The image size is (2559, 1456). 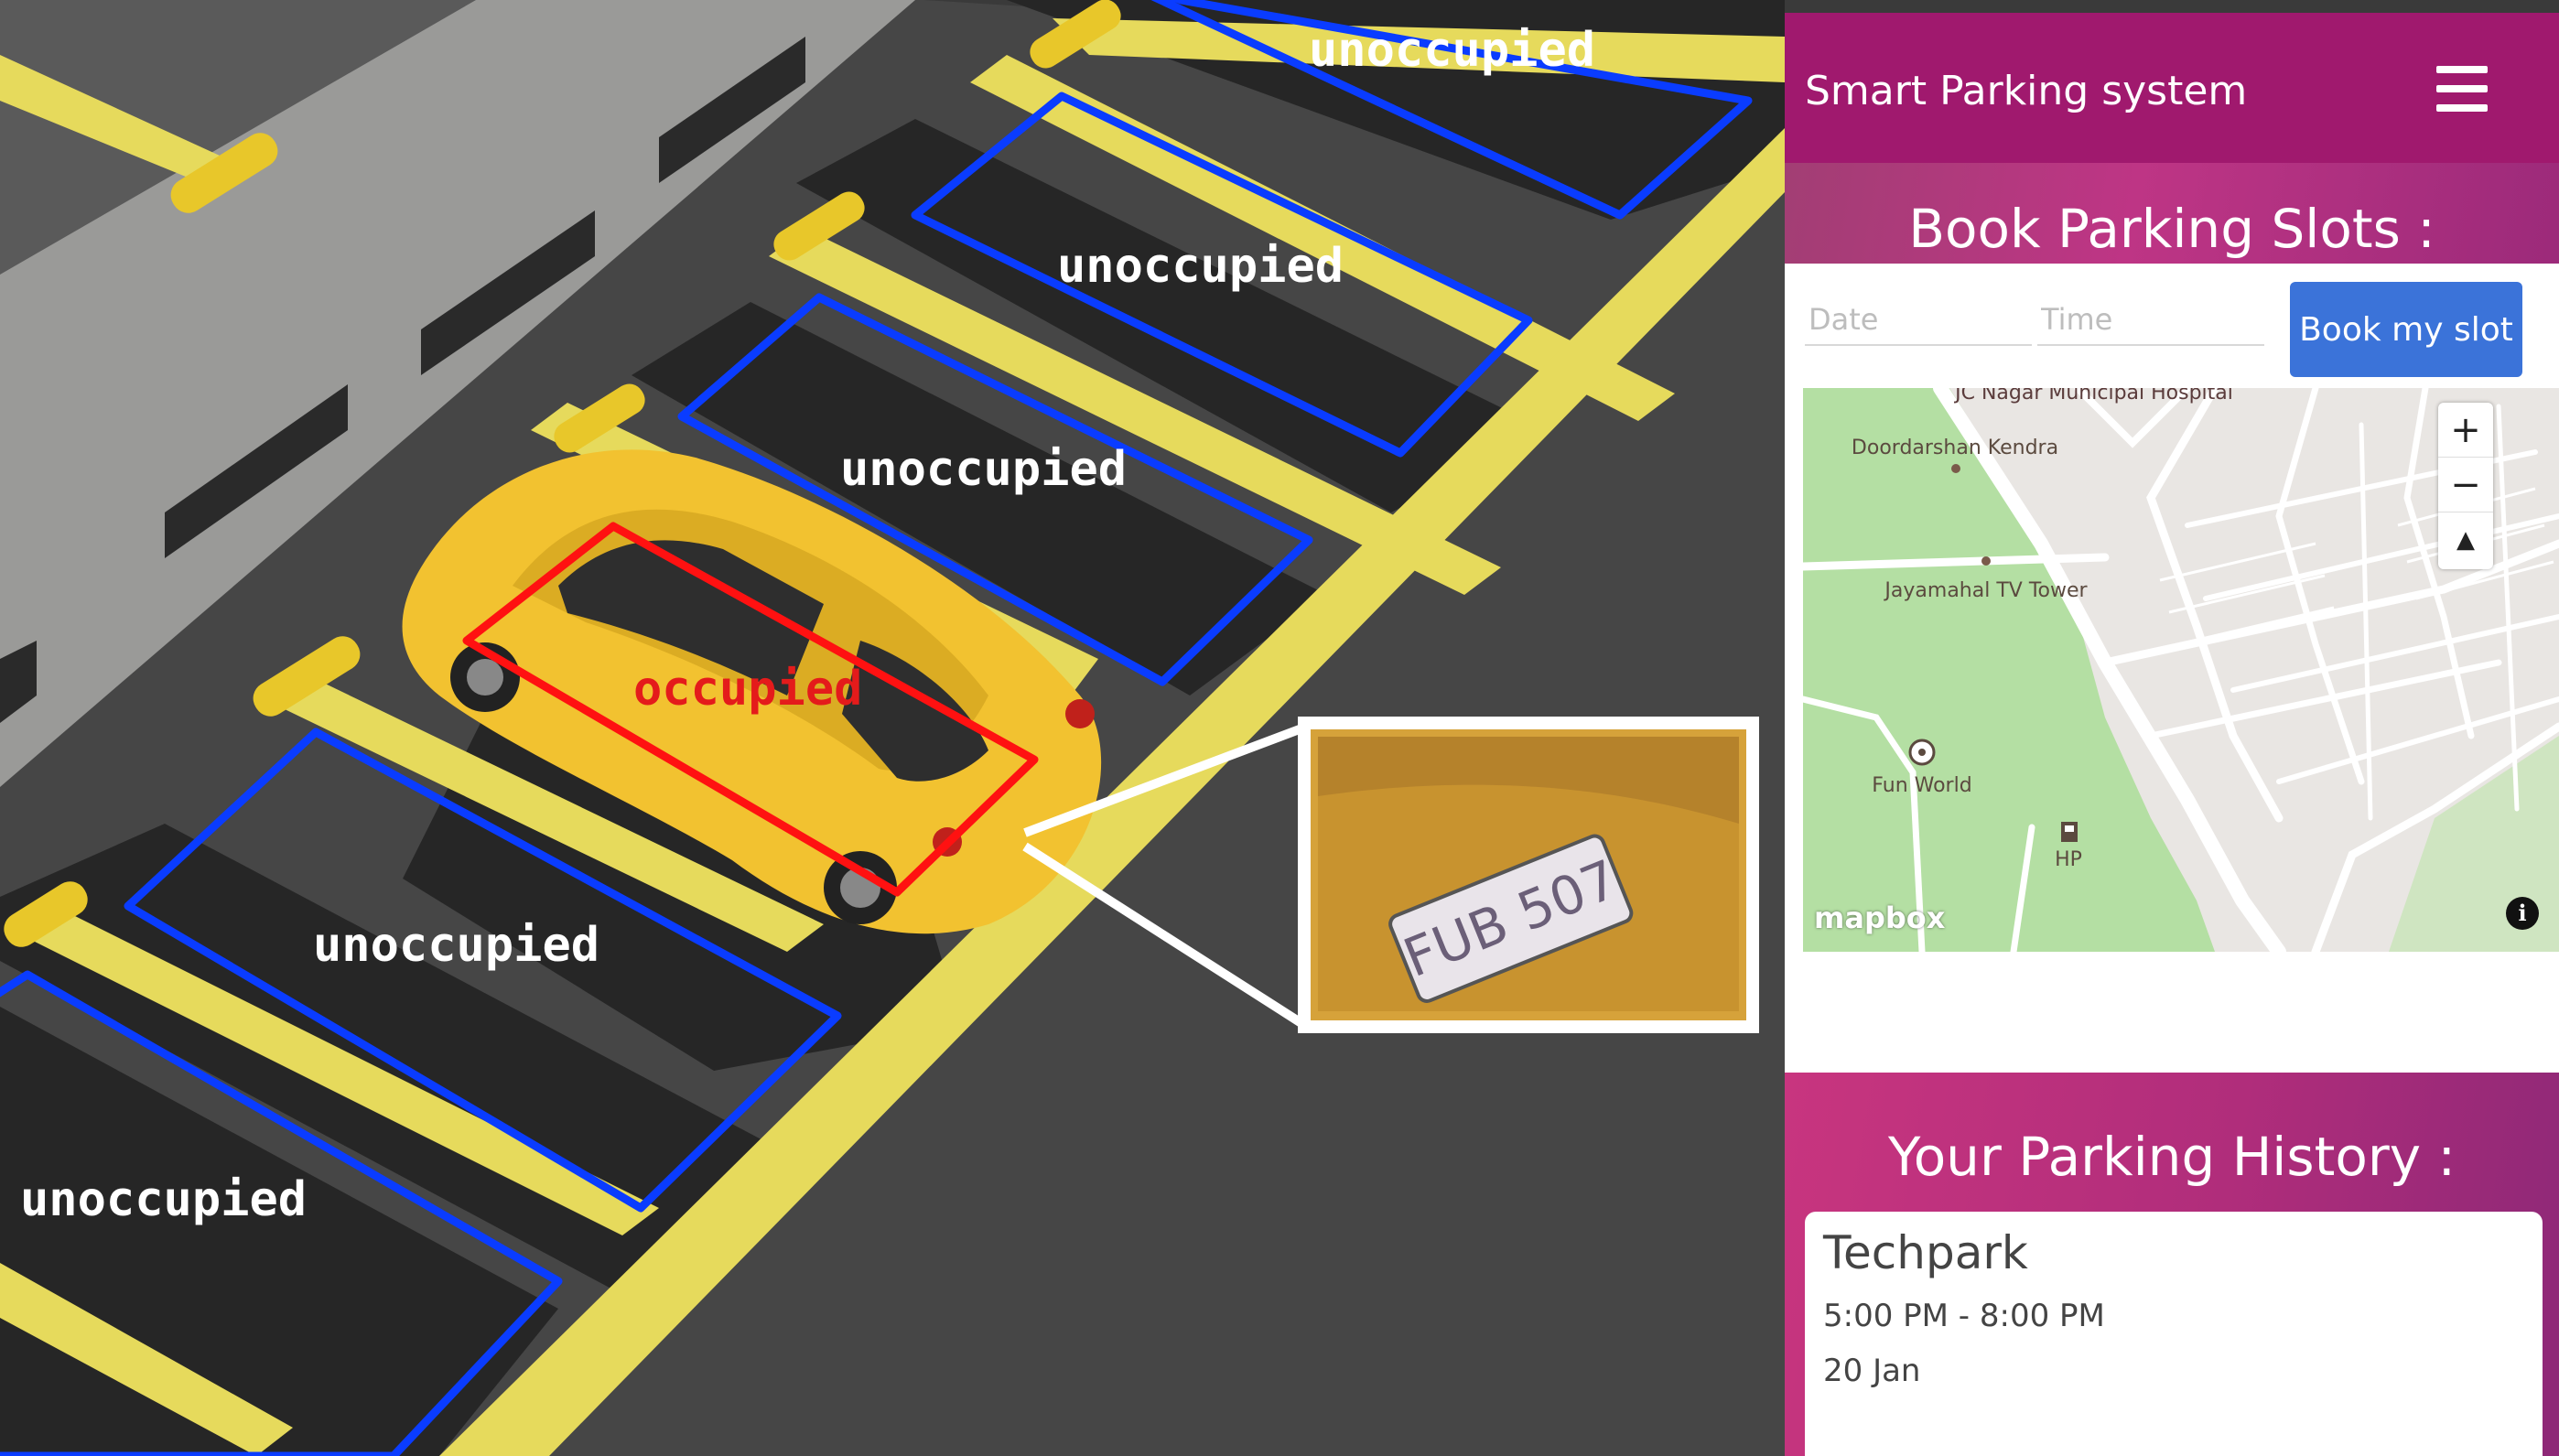 I want to click on status-strip, so click(x=2172, y=6).